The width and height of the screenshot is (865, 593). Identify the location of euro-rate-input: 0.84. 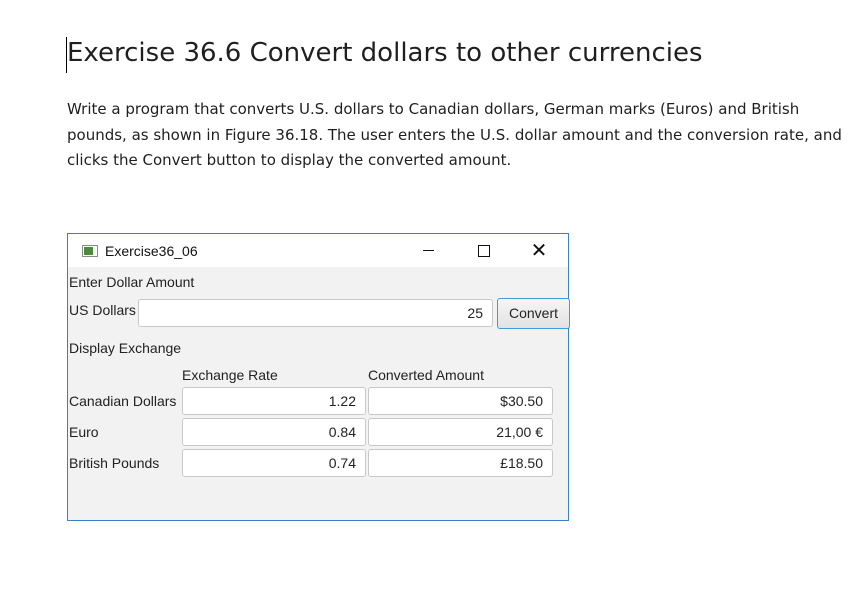
(274, 432).